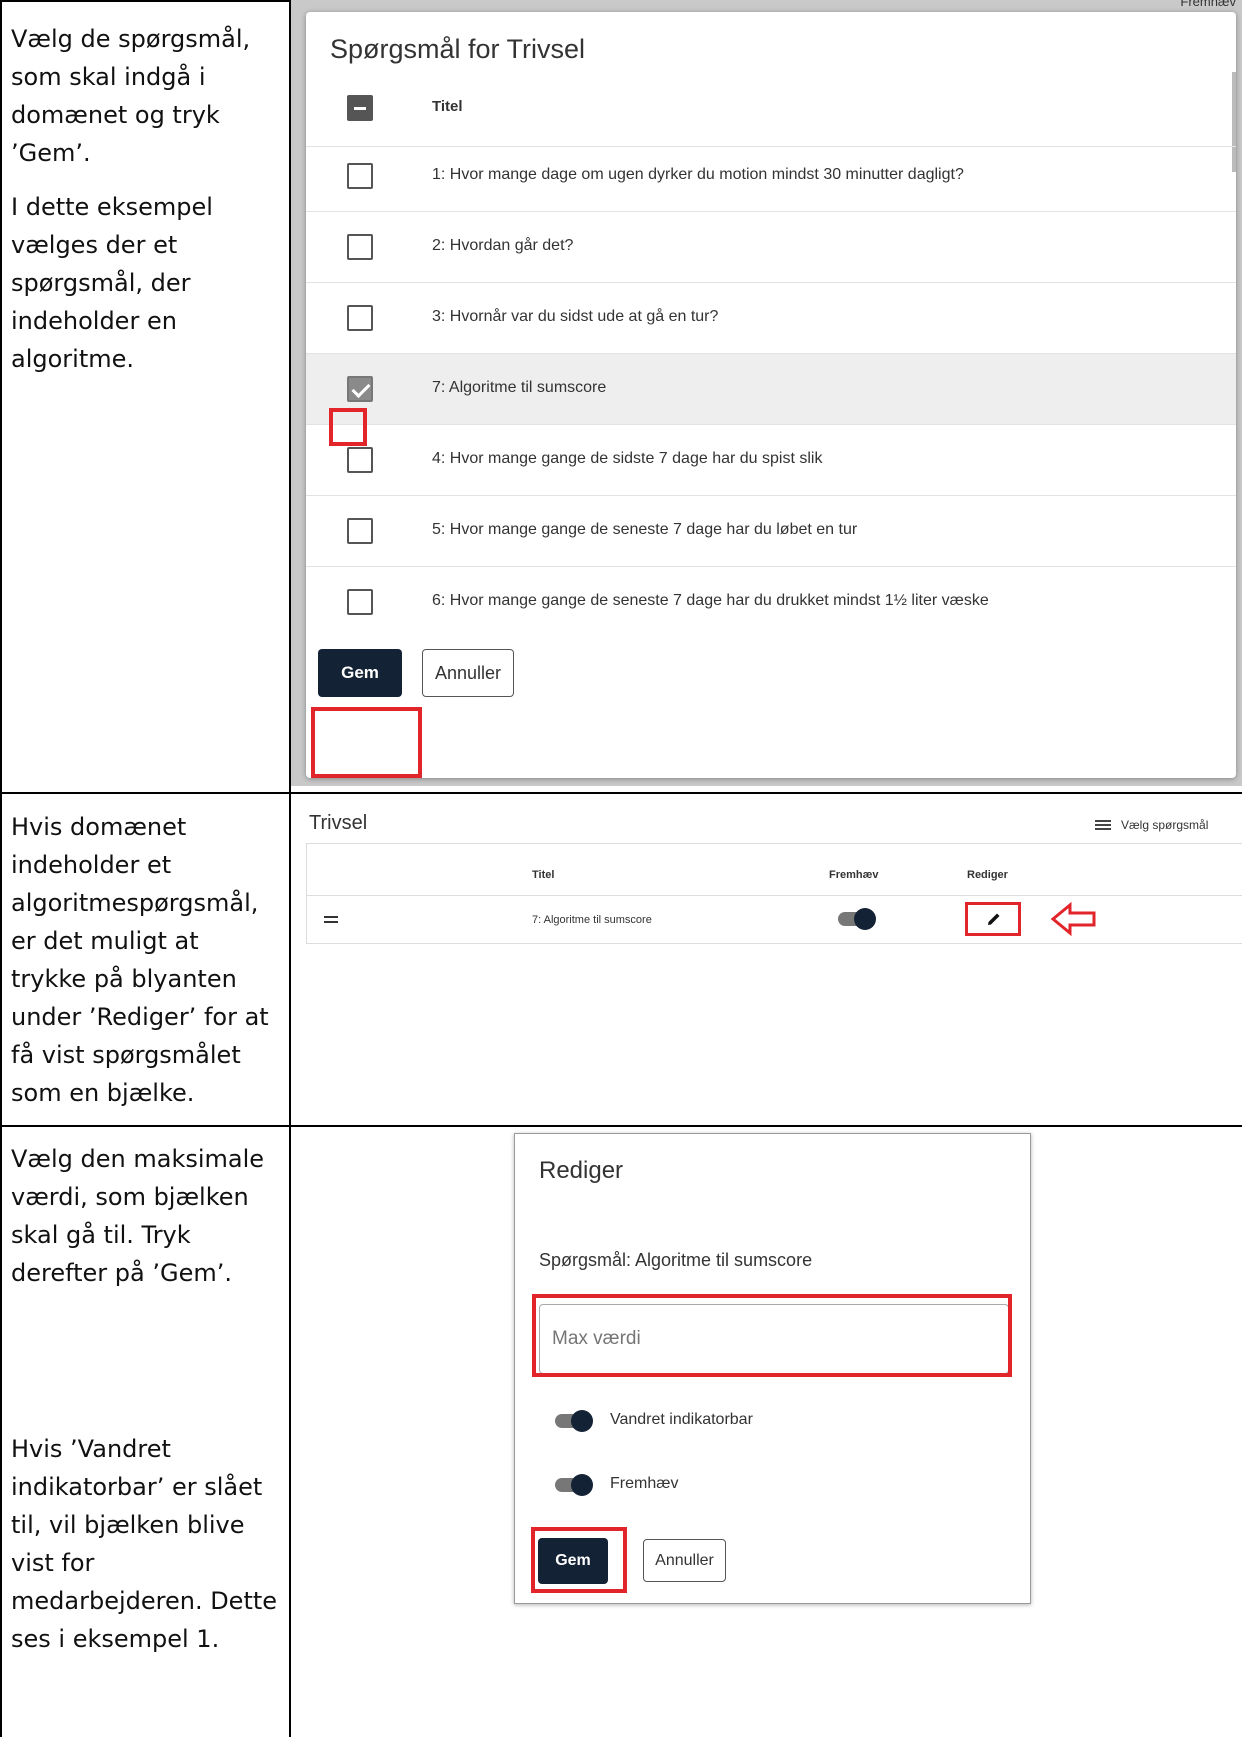  What do you see at coordinates (681, 1419) in the screenshot?
I see `horizontal-indicator-label: Vandret indikatorbar` at bounding box center [681, 1419].